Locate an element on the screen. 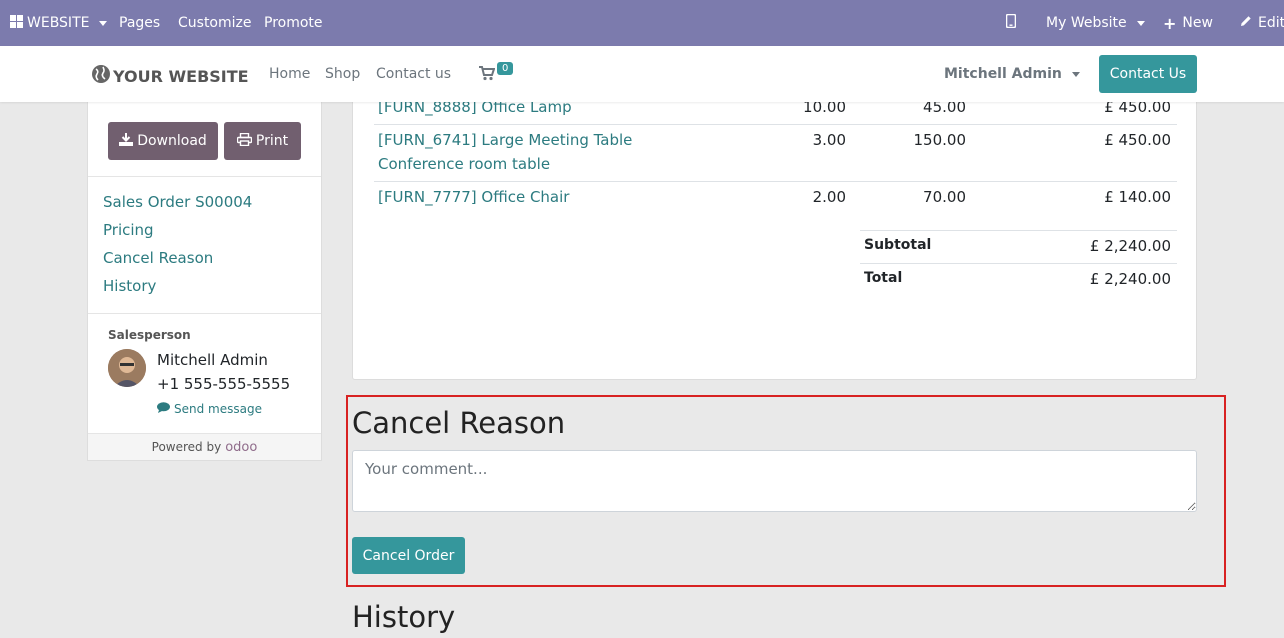 The width and height of the screenshot is (1284, 638). edit-button: Edit is located at coordinates (1262, 23).